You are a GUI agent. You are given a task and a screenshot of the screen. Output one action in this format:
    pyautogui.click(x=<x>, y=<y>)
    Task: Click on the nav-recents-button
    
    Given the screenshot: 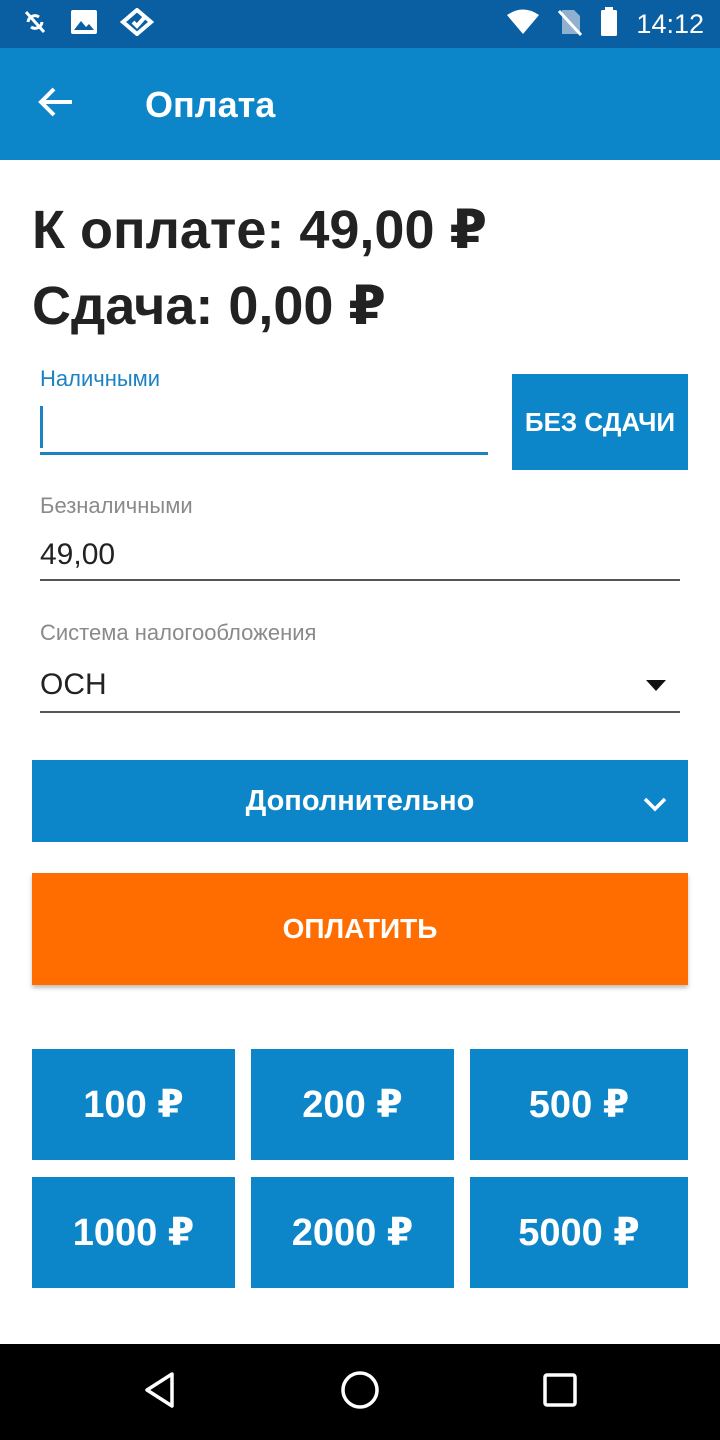 What is the action you would take?
    pyautogui.click(x=560, y=1392)
    